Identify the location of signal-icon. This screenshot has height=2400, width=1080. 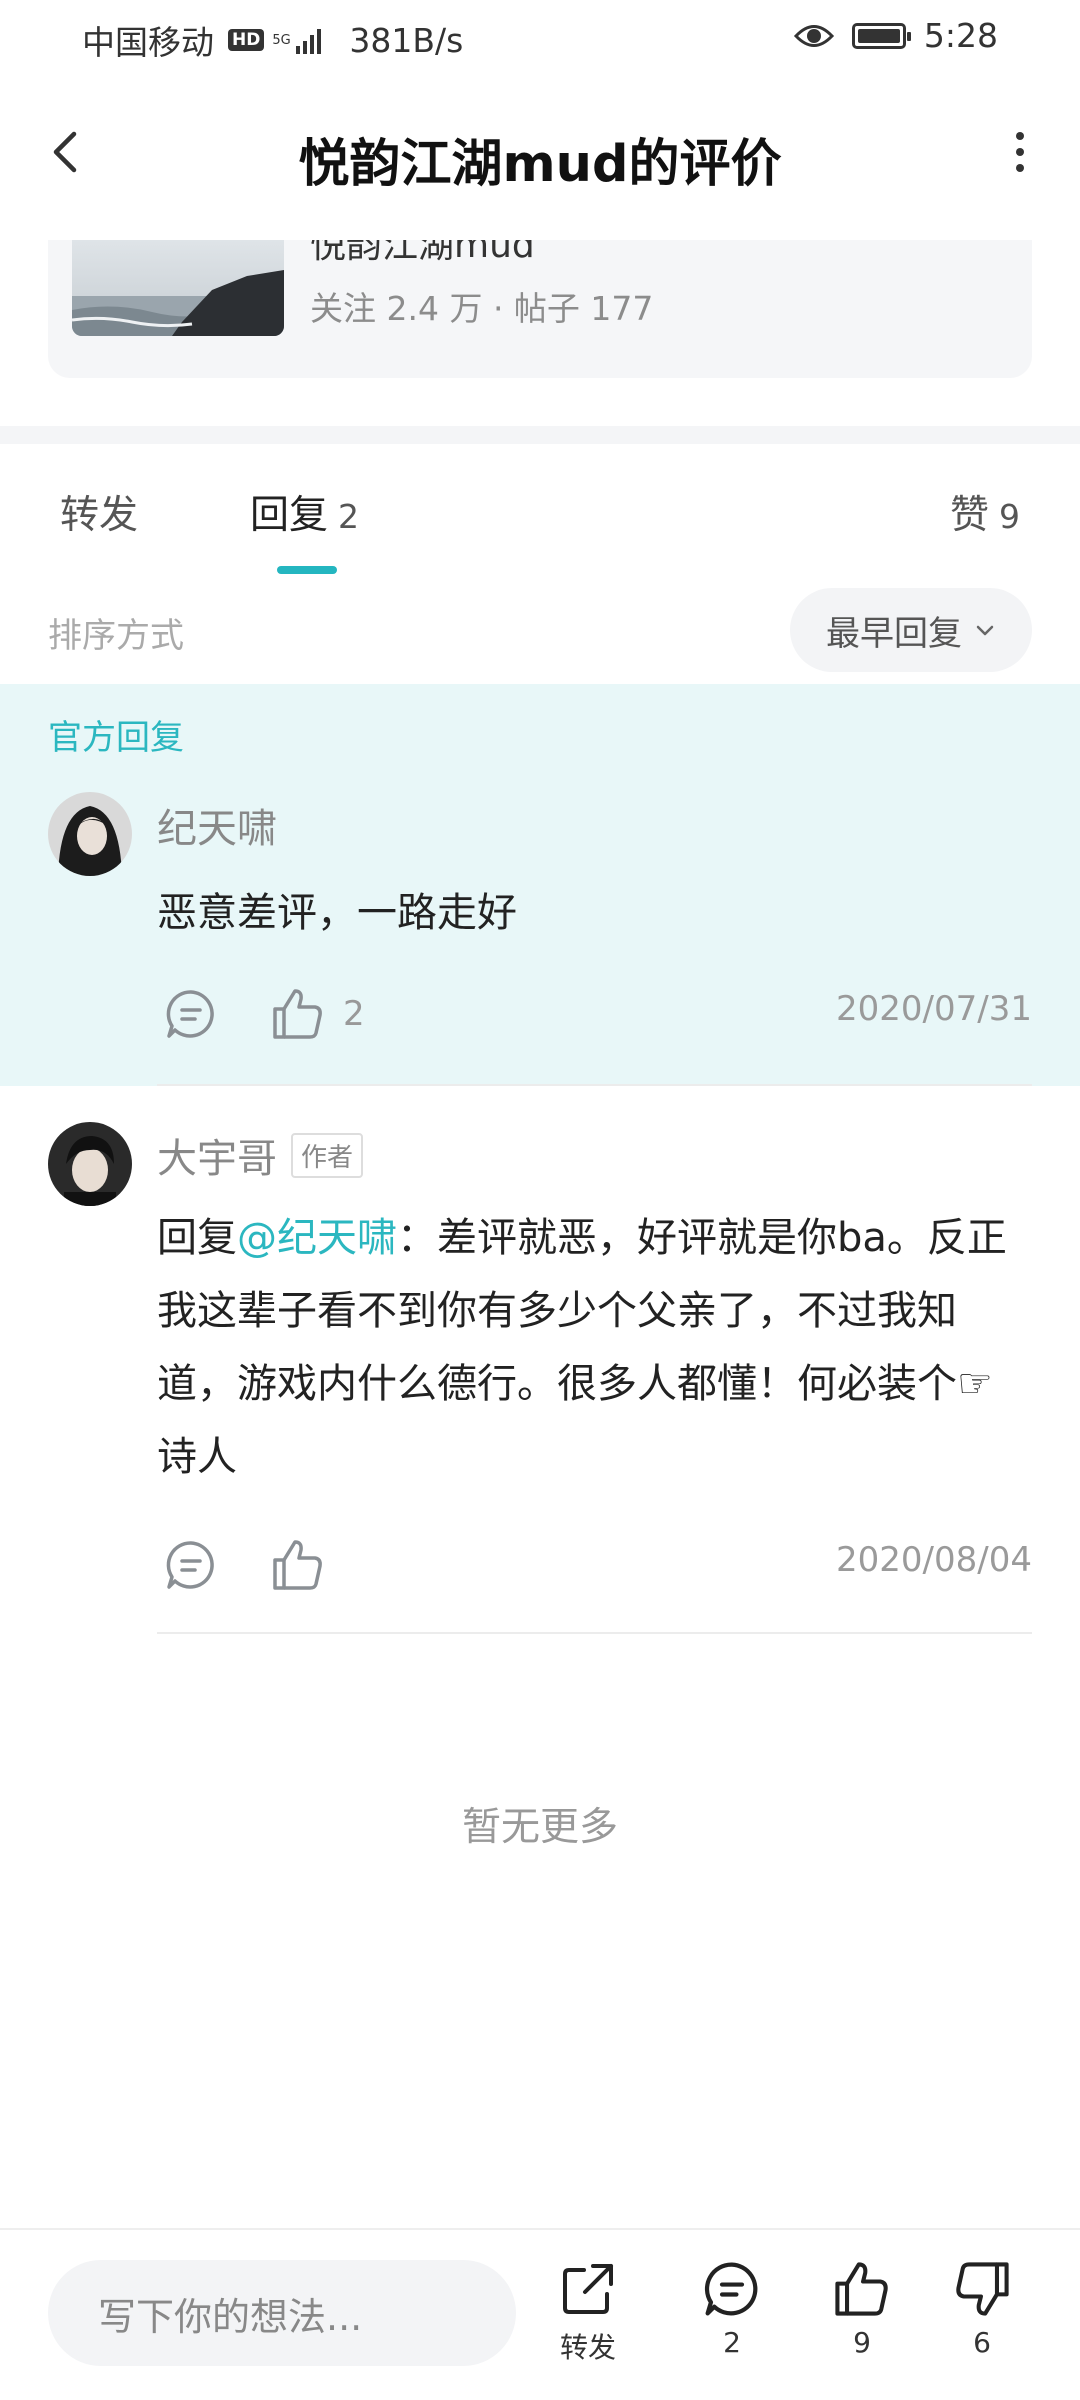
(309, 40).